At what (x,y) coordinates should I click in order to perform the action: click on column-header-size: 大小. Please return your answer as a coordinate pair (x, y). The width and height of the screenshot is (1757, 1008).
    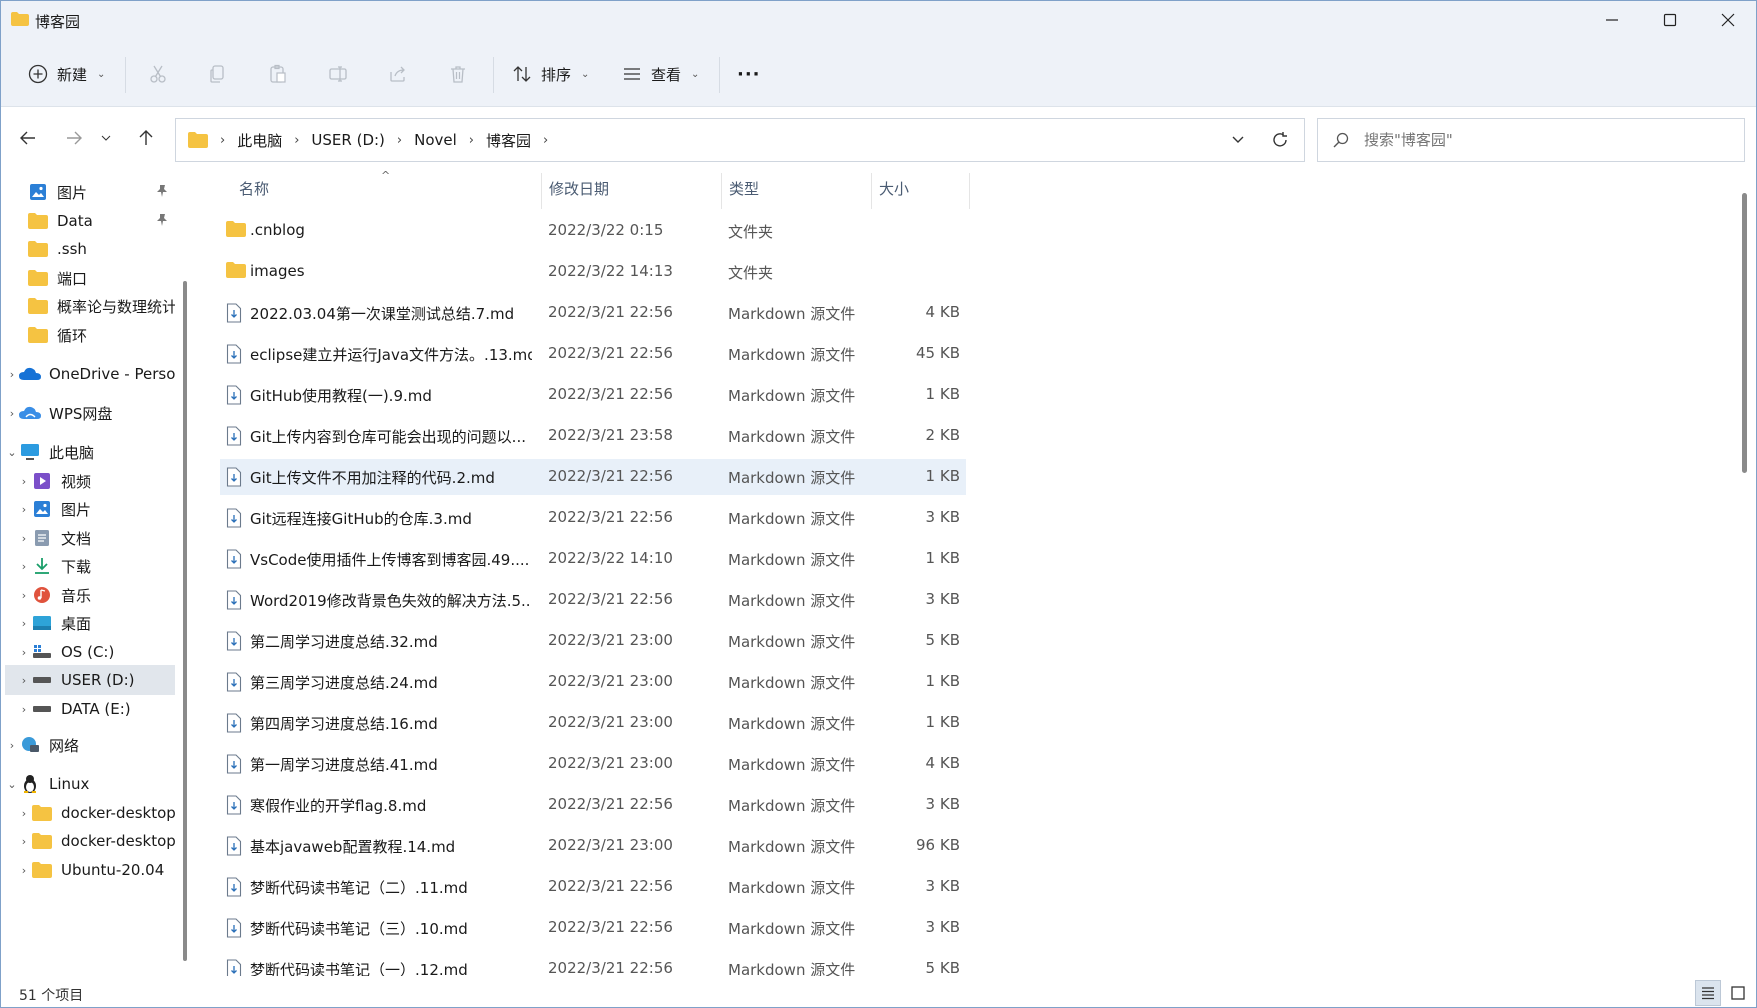
    Looking at the image, I should click on (894, 188).